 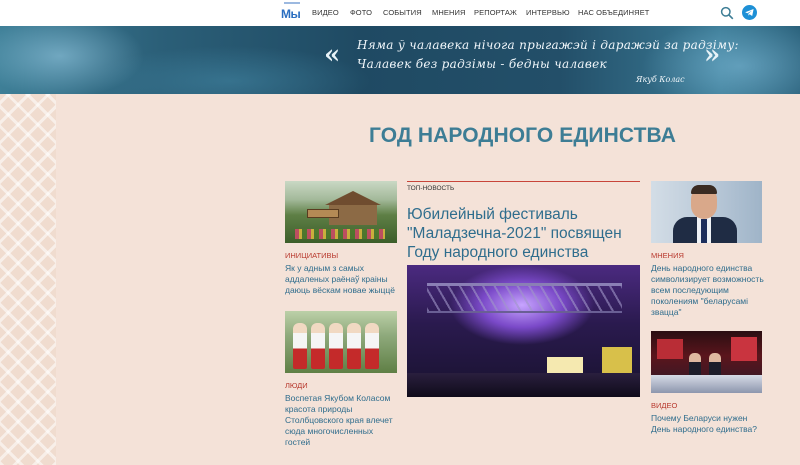 What do you see at coordinates (28, 279) in the screenshot?
I see `side-ornament` at bounding box center [28, 279].